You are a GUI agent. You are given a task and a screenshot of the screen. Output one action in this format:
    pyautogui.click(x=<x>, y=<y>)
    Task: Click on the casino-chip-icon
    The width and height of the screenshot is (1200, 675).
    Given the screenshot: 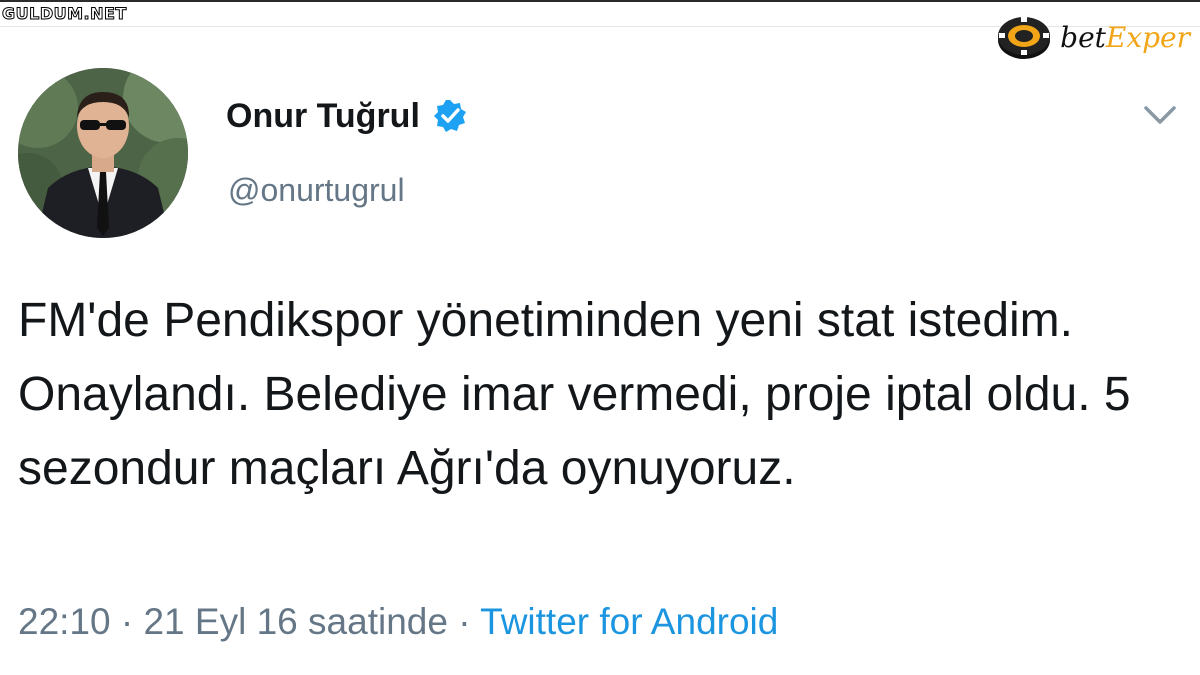 What is the action you would take?
    pyautogui.click(x=1024, y=38)
    